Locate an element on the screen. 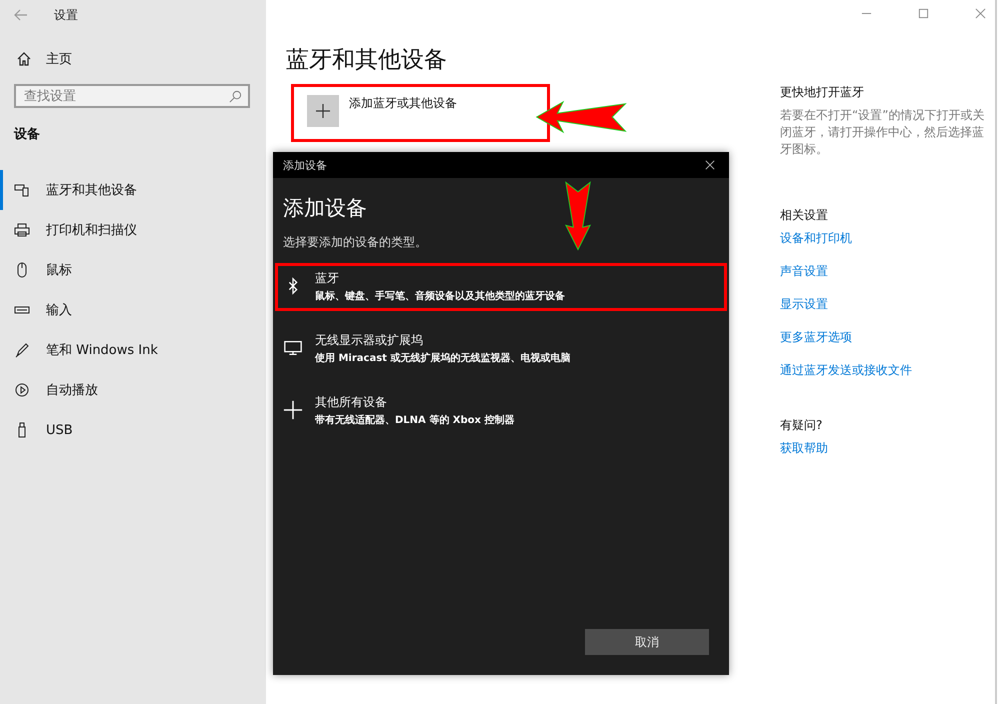  option-title: 无线显示器或扩展坞 is located at coordinates (369, 340).